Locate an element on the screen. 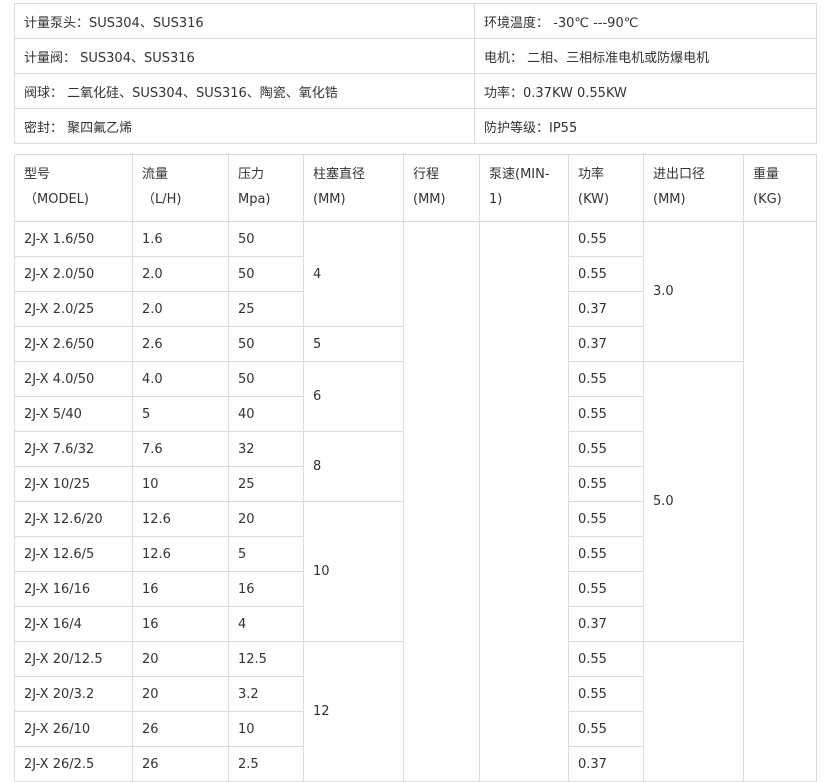  flow-cell: 4.0 is located at coordinates (180, 379).